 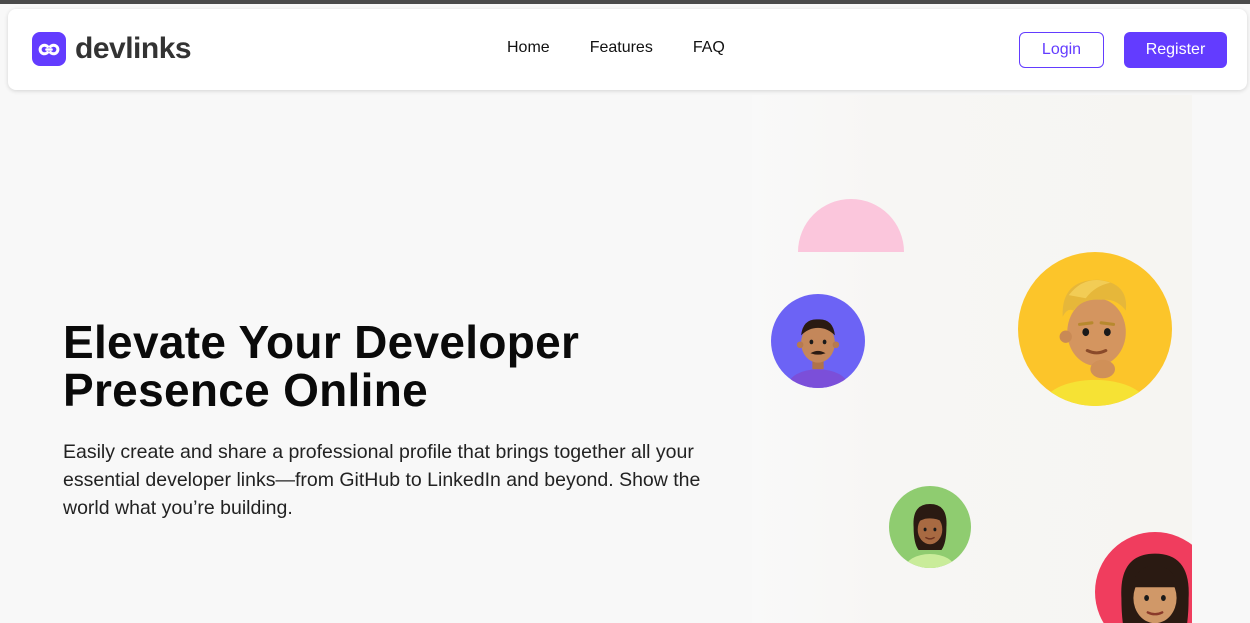 I want to click on register-button: Register, so click(x=1175, y=50).